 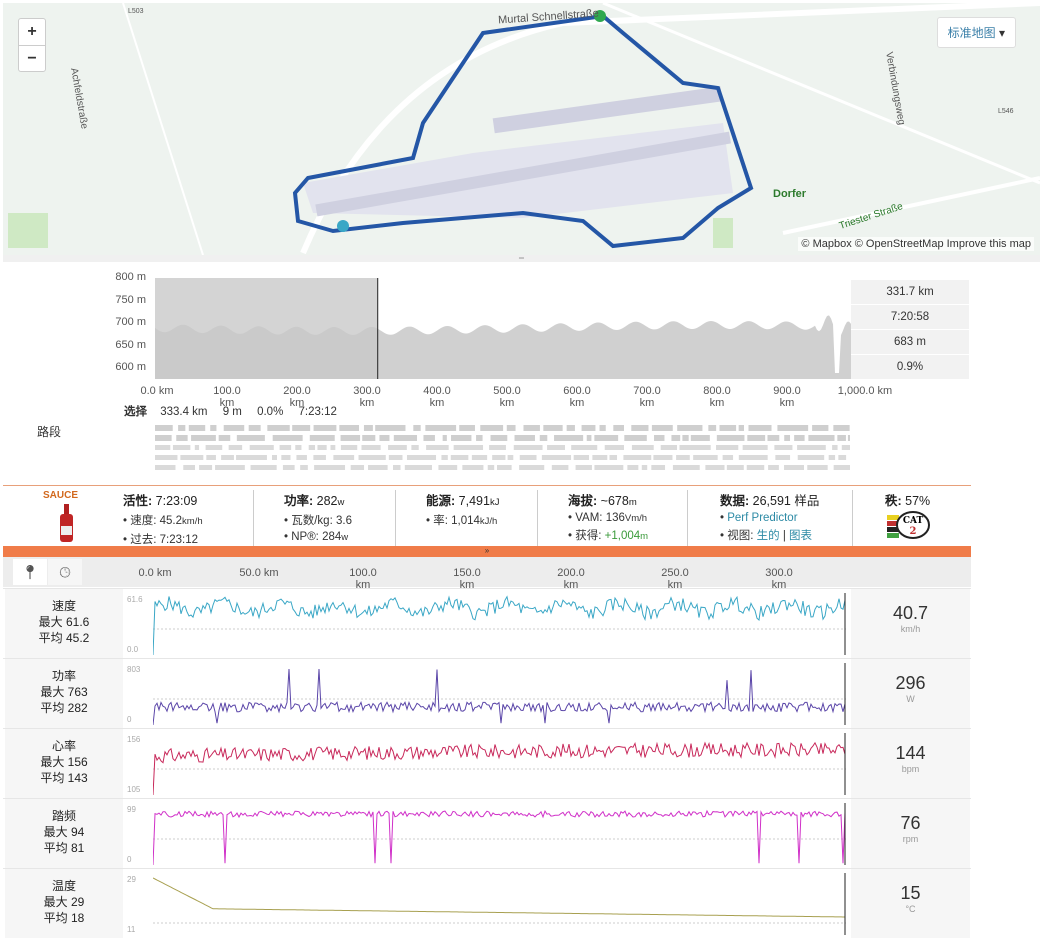 I want to click on road-label: L546, so click(x=1006, y=111).